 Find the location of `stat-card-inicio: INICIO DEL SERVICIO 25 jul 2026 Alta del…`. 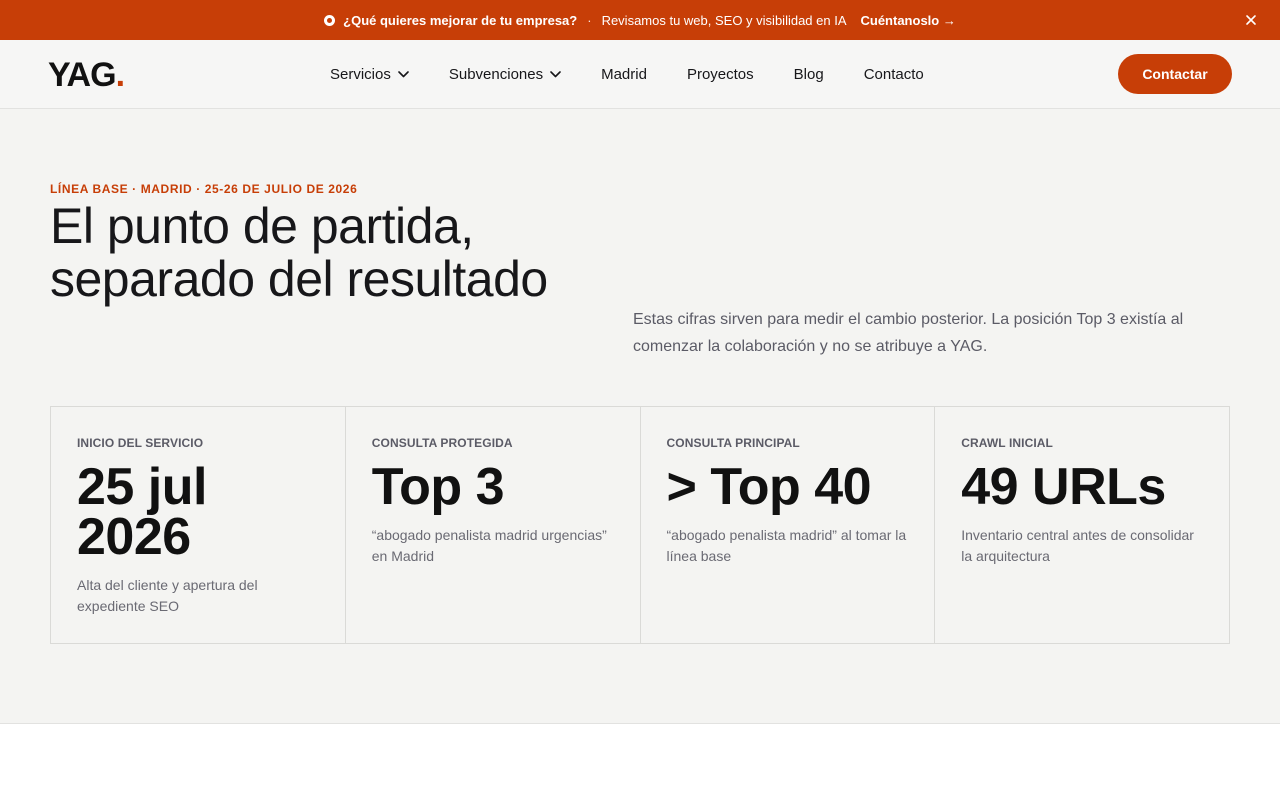

stat-card-inicio: INICIO DEL SERVICIO 25 jul 2026 Alta del… is located at coordinates (198, 525).